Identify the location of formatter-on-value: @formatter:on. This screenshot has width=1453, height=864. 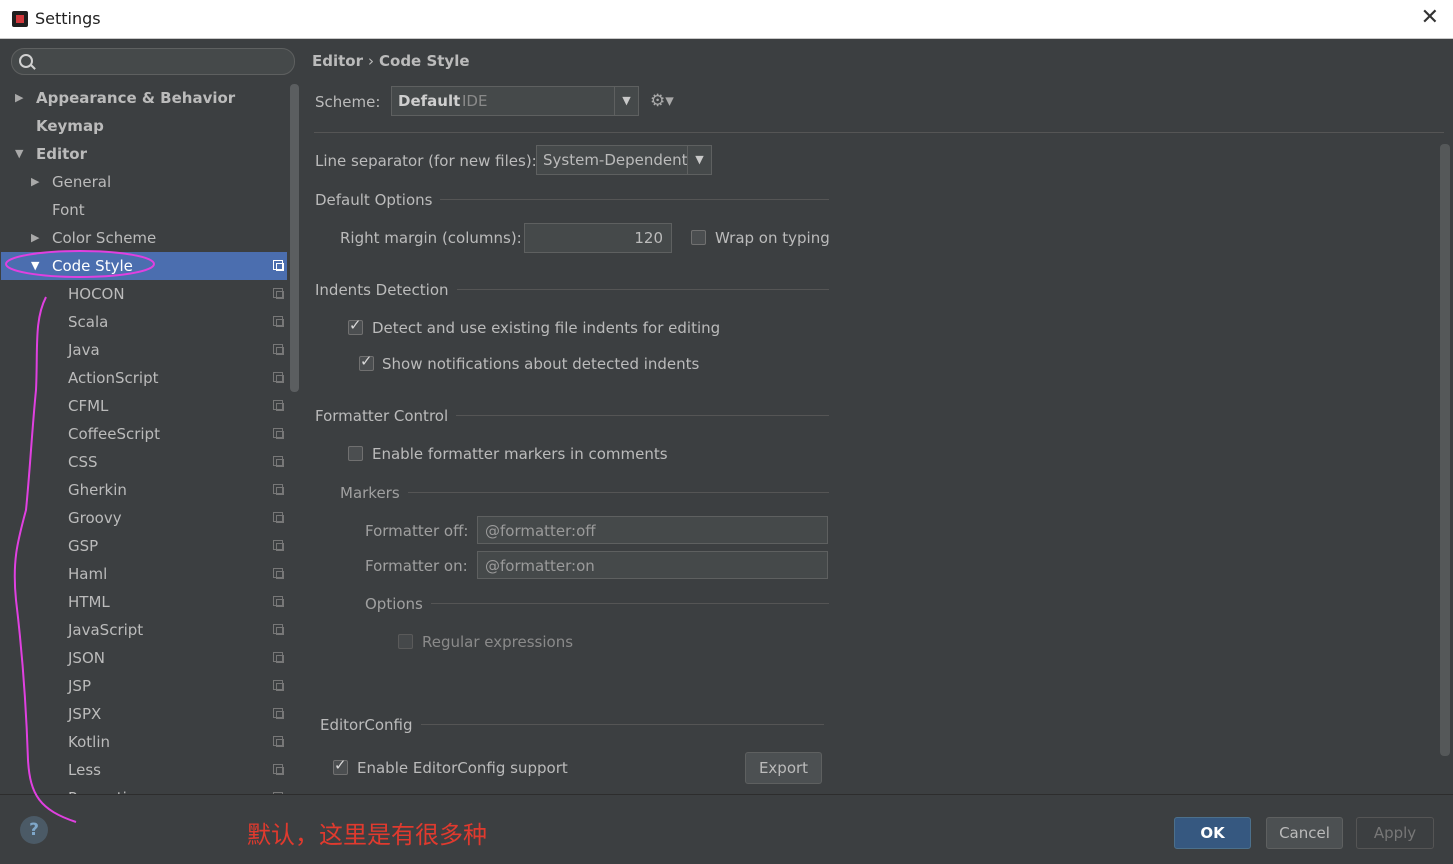
(540, 566).